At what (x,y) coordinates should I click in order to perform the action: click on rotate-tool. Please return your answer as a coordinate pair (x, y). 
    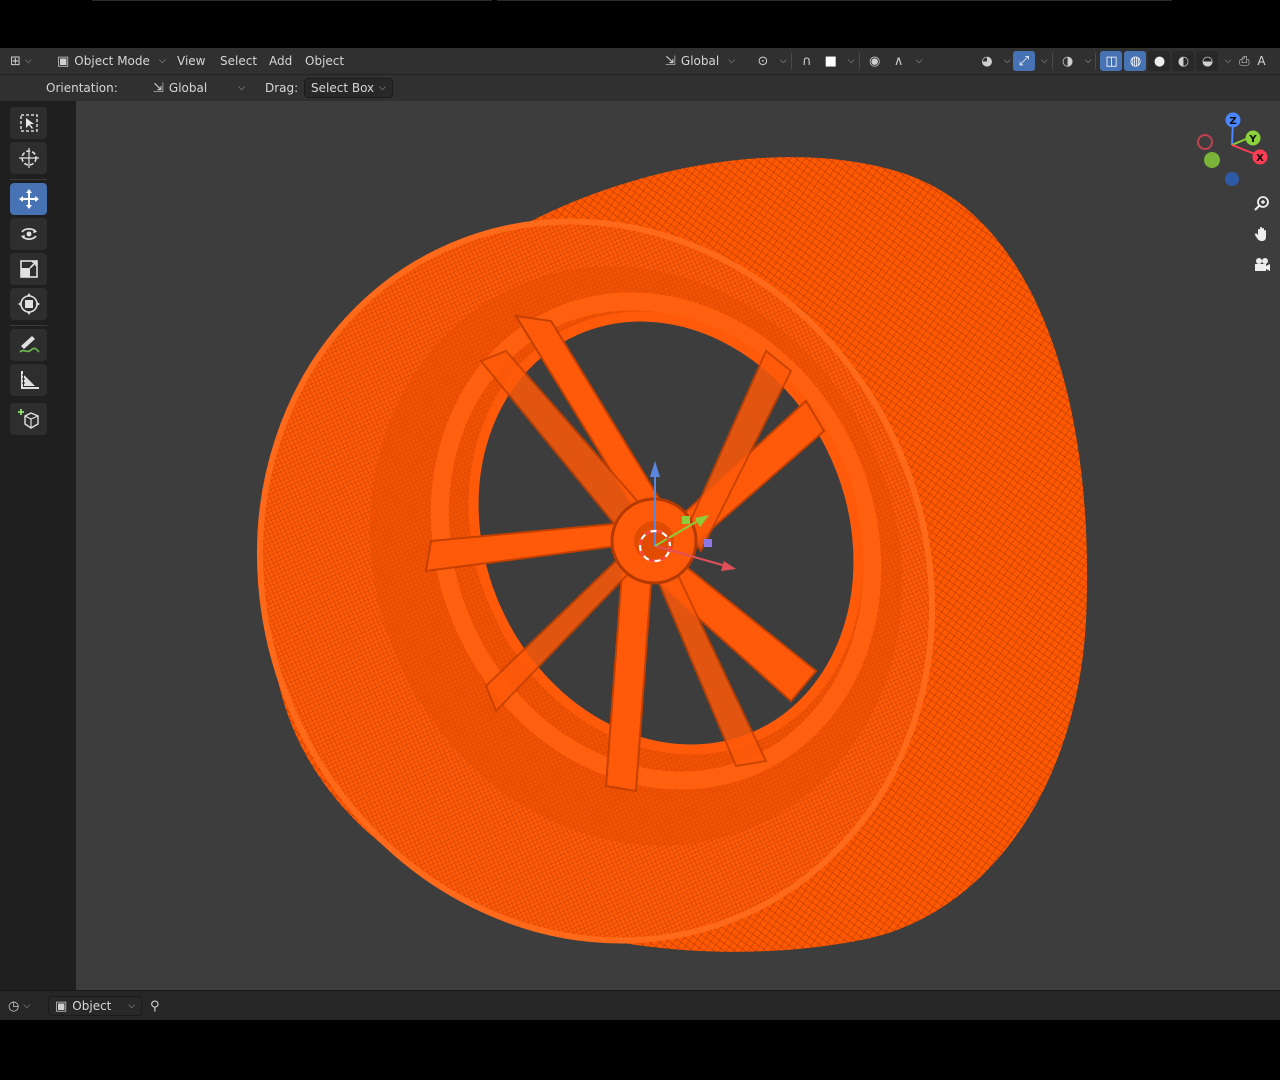
    Looking at the image, I should click on (28, 234).